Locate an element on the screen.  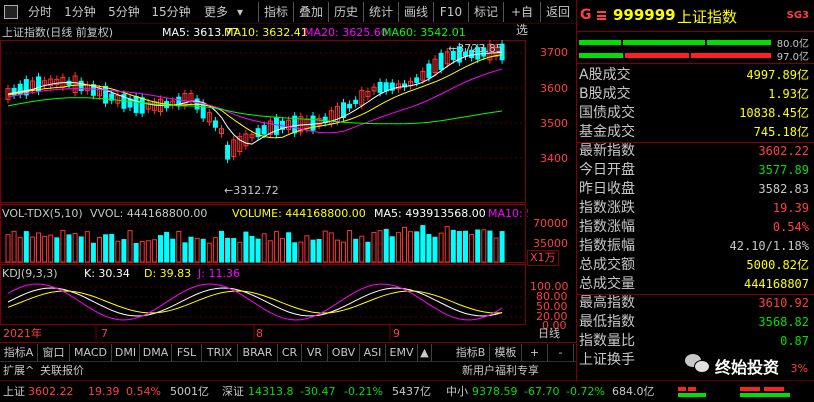
quote-row-value: 0.87 is located at coordinates (794, 341).